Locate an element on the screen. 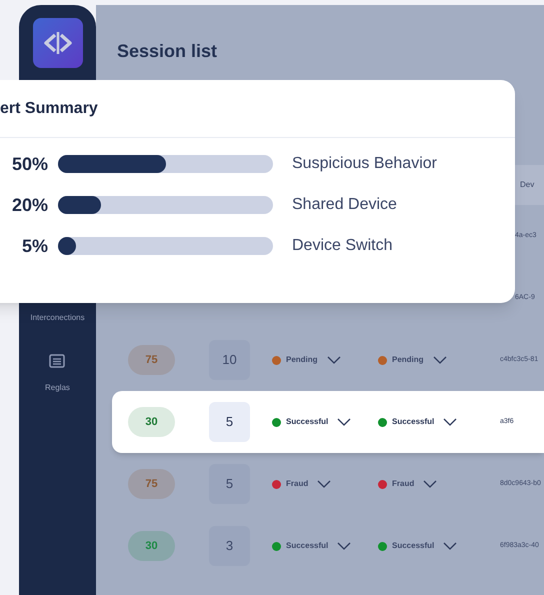  page-title: Session list is located at coordinates (167, 51).